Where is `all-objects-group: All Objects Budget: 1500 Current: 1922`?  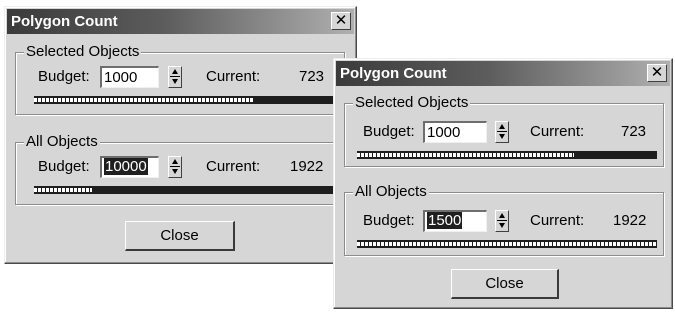
all-objects-group: All Objects Budget: 1500 Current: 1922 is located at coordinates (504, 219).